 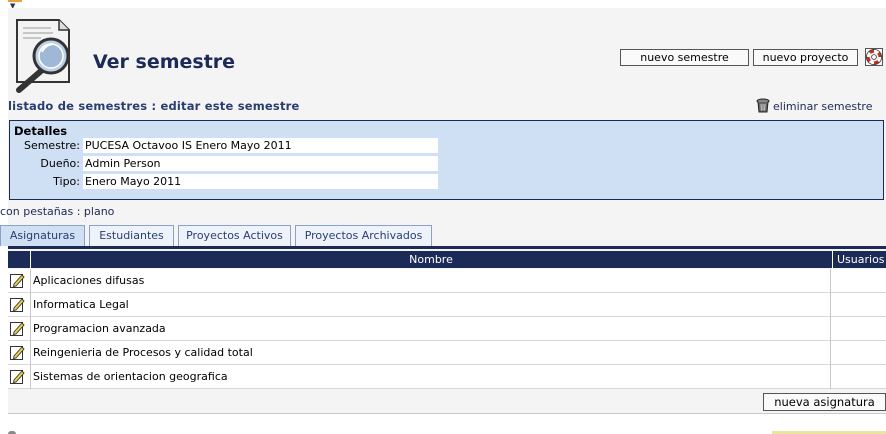 I want to click on column-header-edit, so click(x=19, y=259).